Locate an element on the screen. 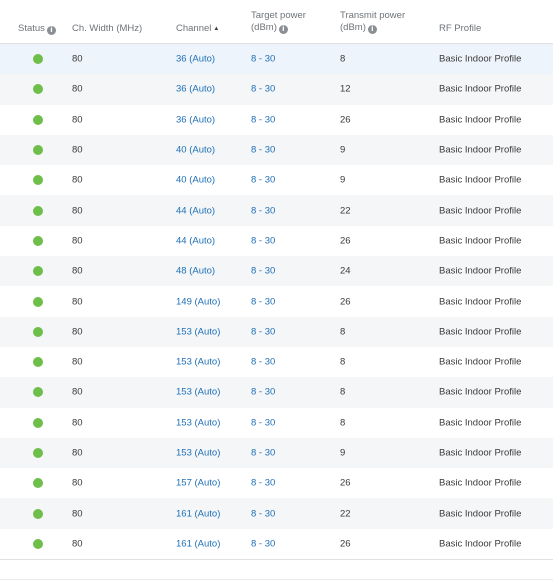 This screenshot has height=586, width=553. channel-link: 48 (Auto) is located at coordinates (195, 271).